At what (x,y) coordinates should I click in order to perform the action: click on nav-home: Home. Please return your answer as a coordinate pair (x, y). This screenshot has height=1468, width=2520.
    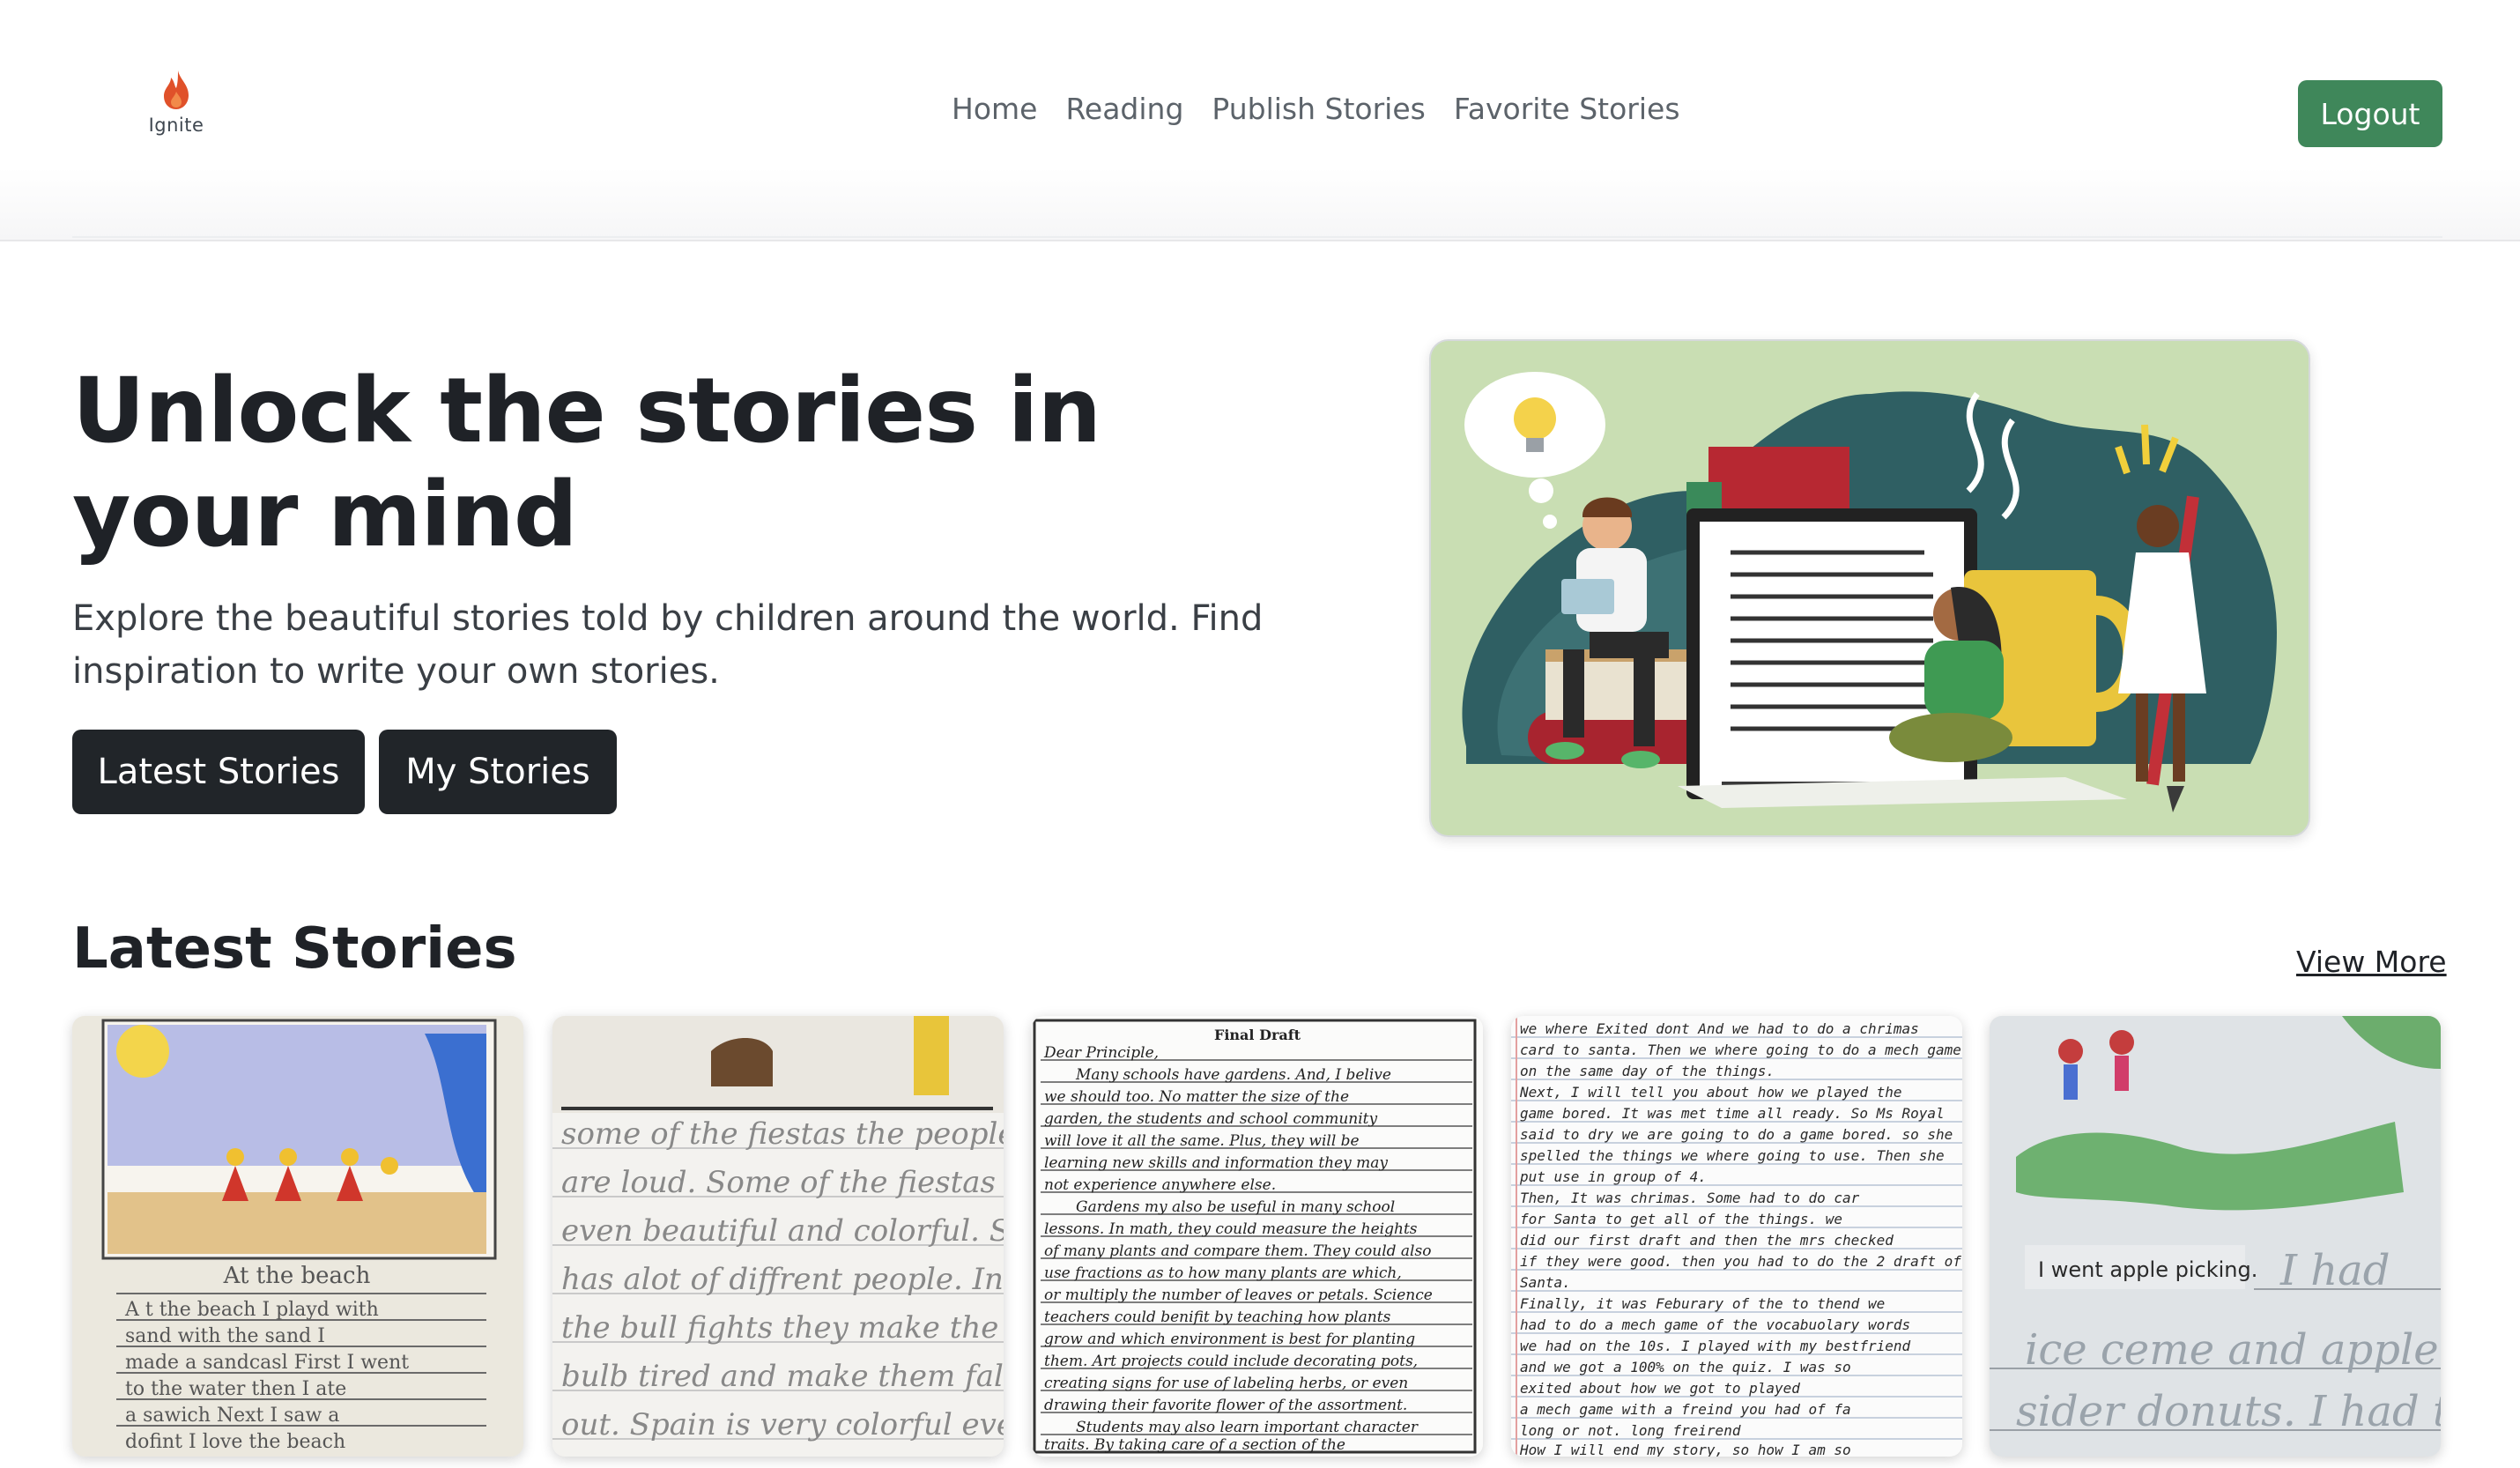
    Looking at the image, I should click on (994, 109).